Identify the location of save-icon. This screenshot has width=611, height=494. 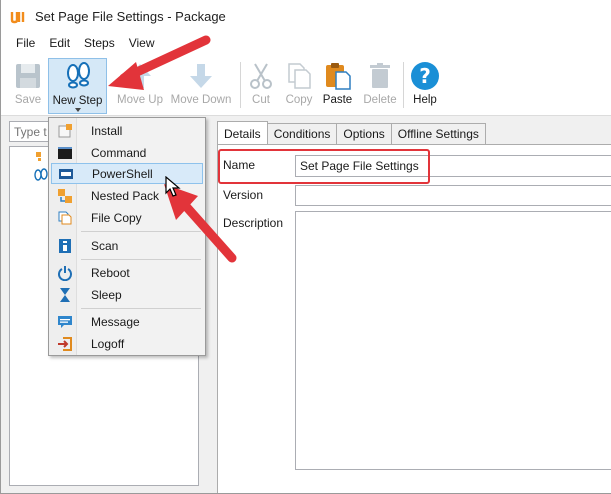
(28, 76).